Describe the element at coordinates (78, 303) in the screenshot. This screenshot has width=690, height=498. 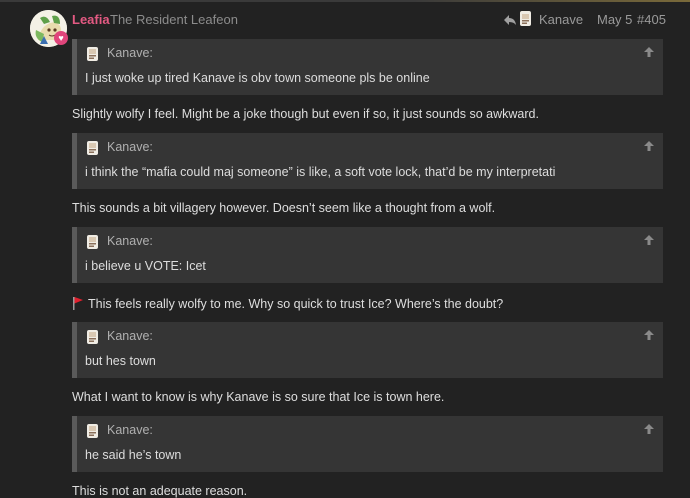
I see `red-flag-icon` at that location.